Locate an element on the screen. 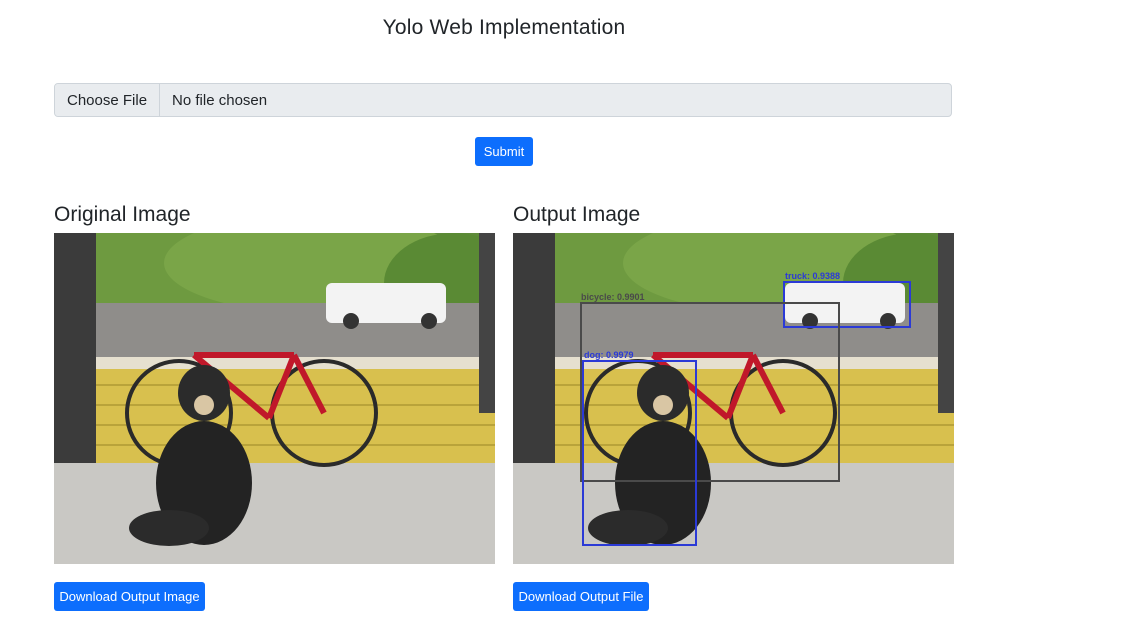  detection-label-truck: truck: 0.9388 is located at coordinates (812, 276).